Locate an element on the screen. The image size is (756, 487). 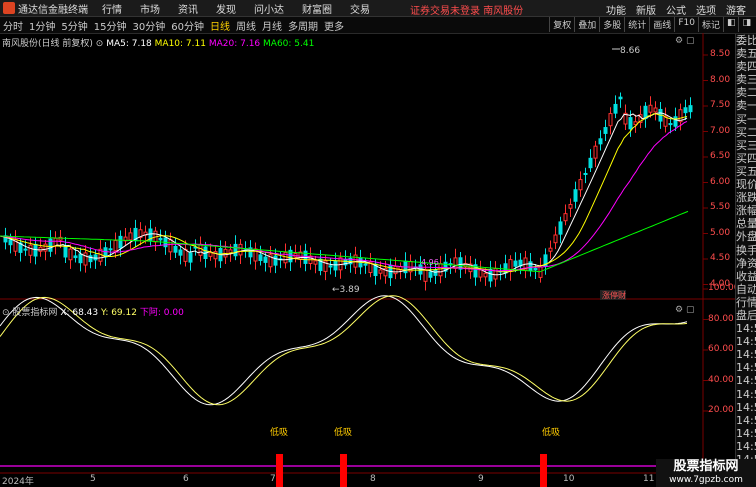
tool-f10: F10 is located at coordinates (686, 24).